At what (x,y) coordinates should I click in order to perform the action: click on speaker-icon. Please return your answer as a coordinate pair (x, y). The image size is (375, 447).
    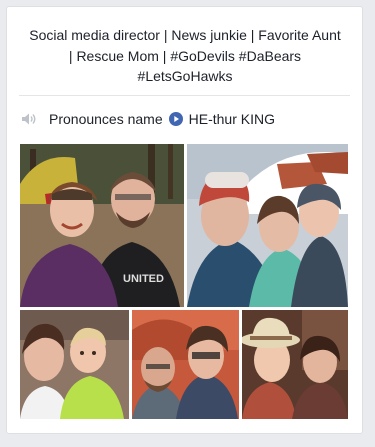
    Looking at the image, I should click on (29, 119).